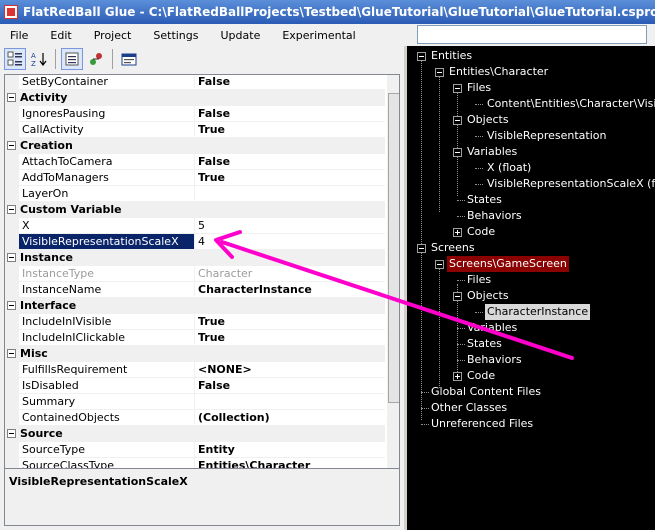 This screenshot has width=655, height=530. What do you see at coordinates (531, 280) in the screenshot?
I see `tree-node-files: Files` at bounding box center [531, 280].